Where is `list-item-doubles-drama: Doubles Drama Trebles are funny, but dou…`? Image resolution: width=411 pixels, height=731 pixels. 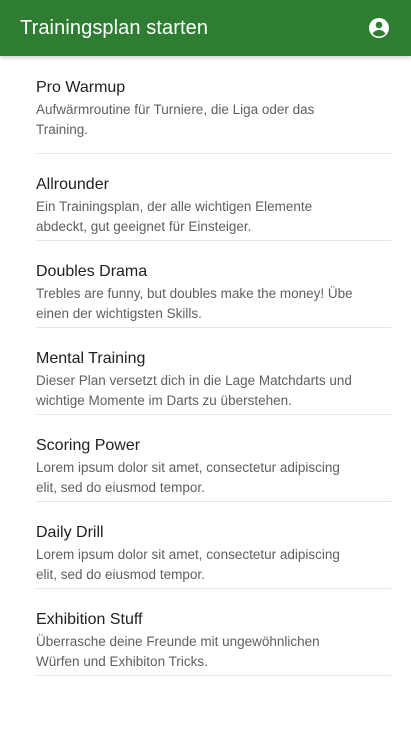 list-item-doubles-drama: Doubles Drama Trebles are funny, but dou… is located at coordinates (213, 284).